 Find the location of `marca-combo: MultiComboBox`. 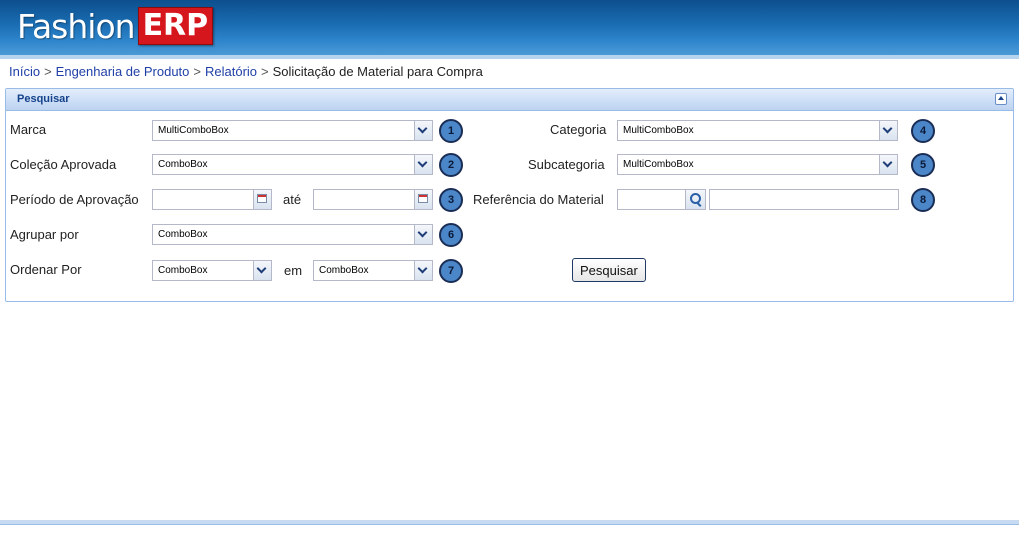

marca-combo: MultiComboBox is located at coordinates (292, 130).